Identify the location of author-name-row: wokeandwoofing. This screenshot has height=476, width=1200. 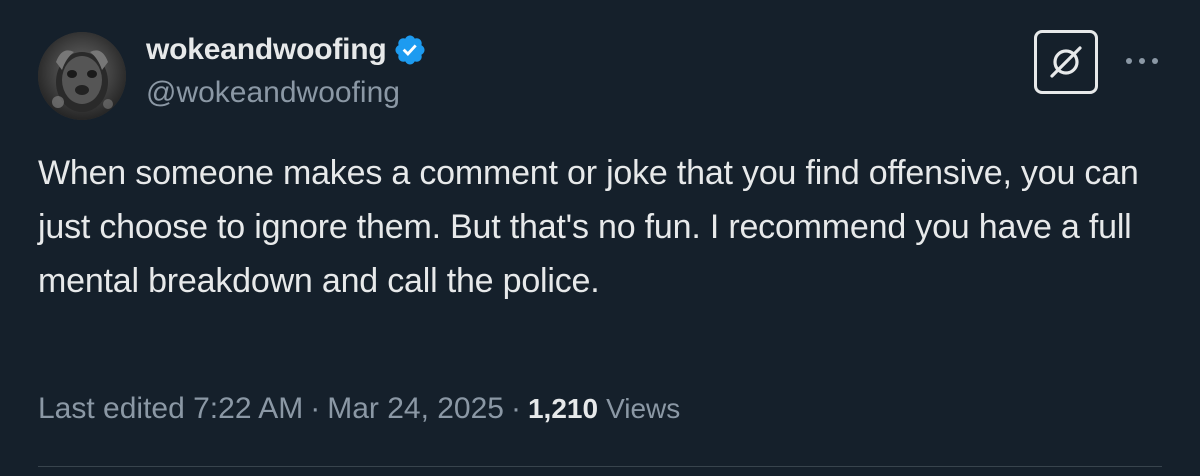
(286, 50).